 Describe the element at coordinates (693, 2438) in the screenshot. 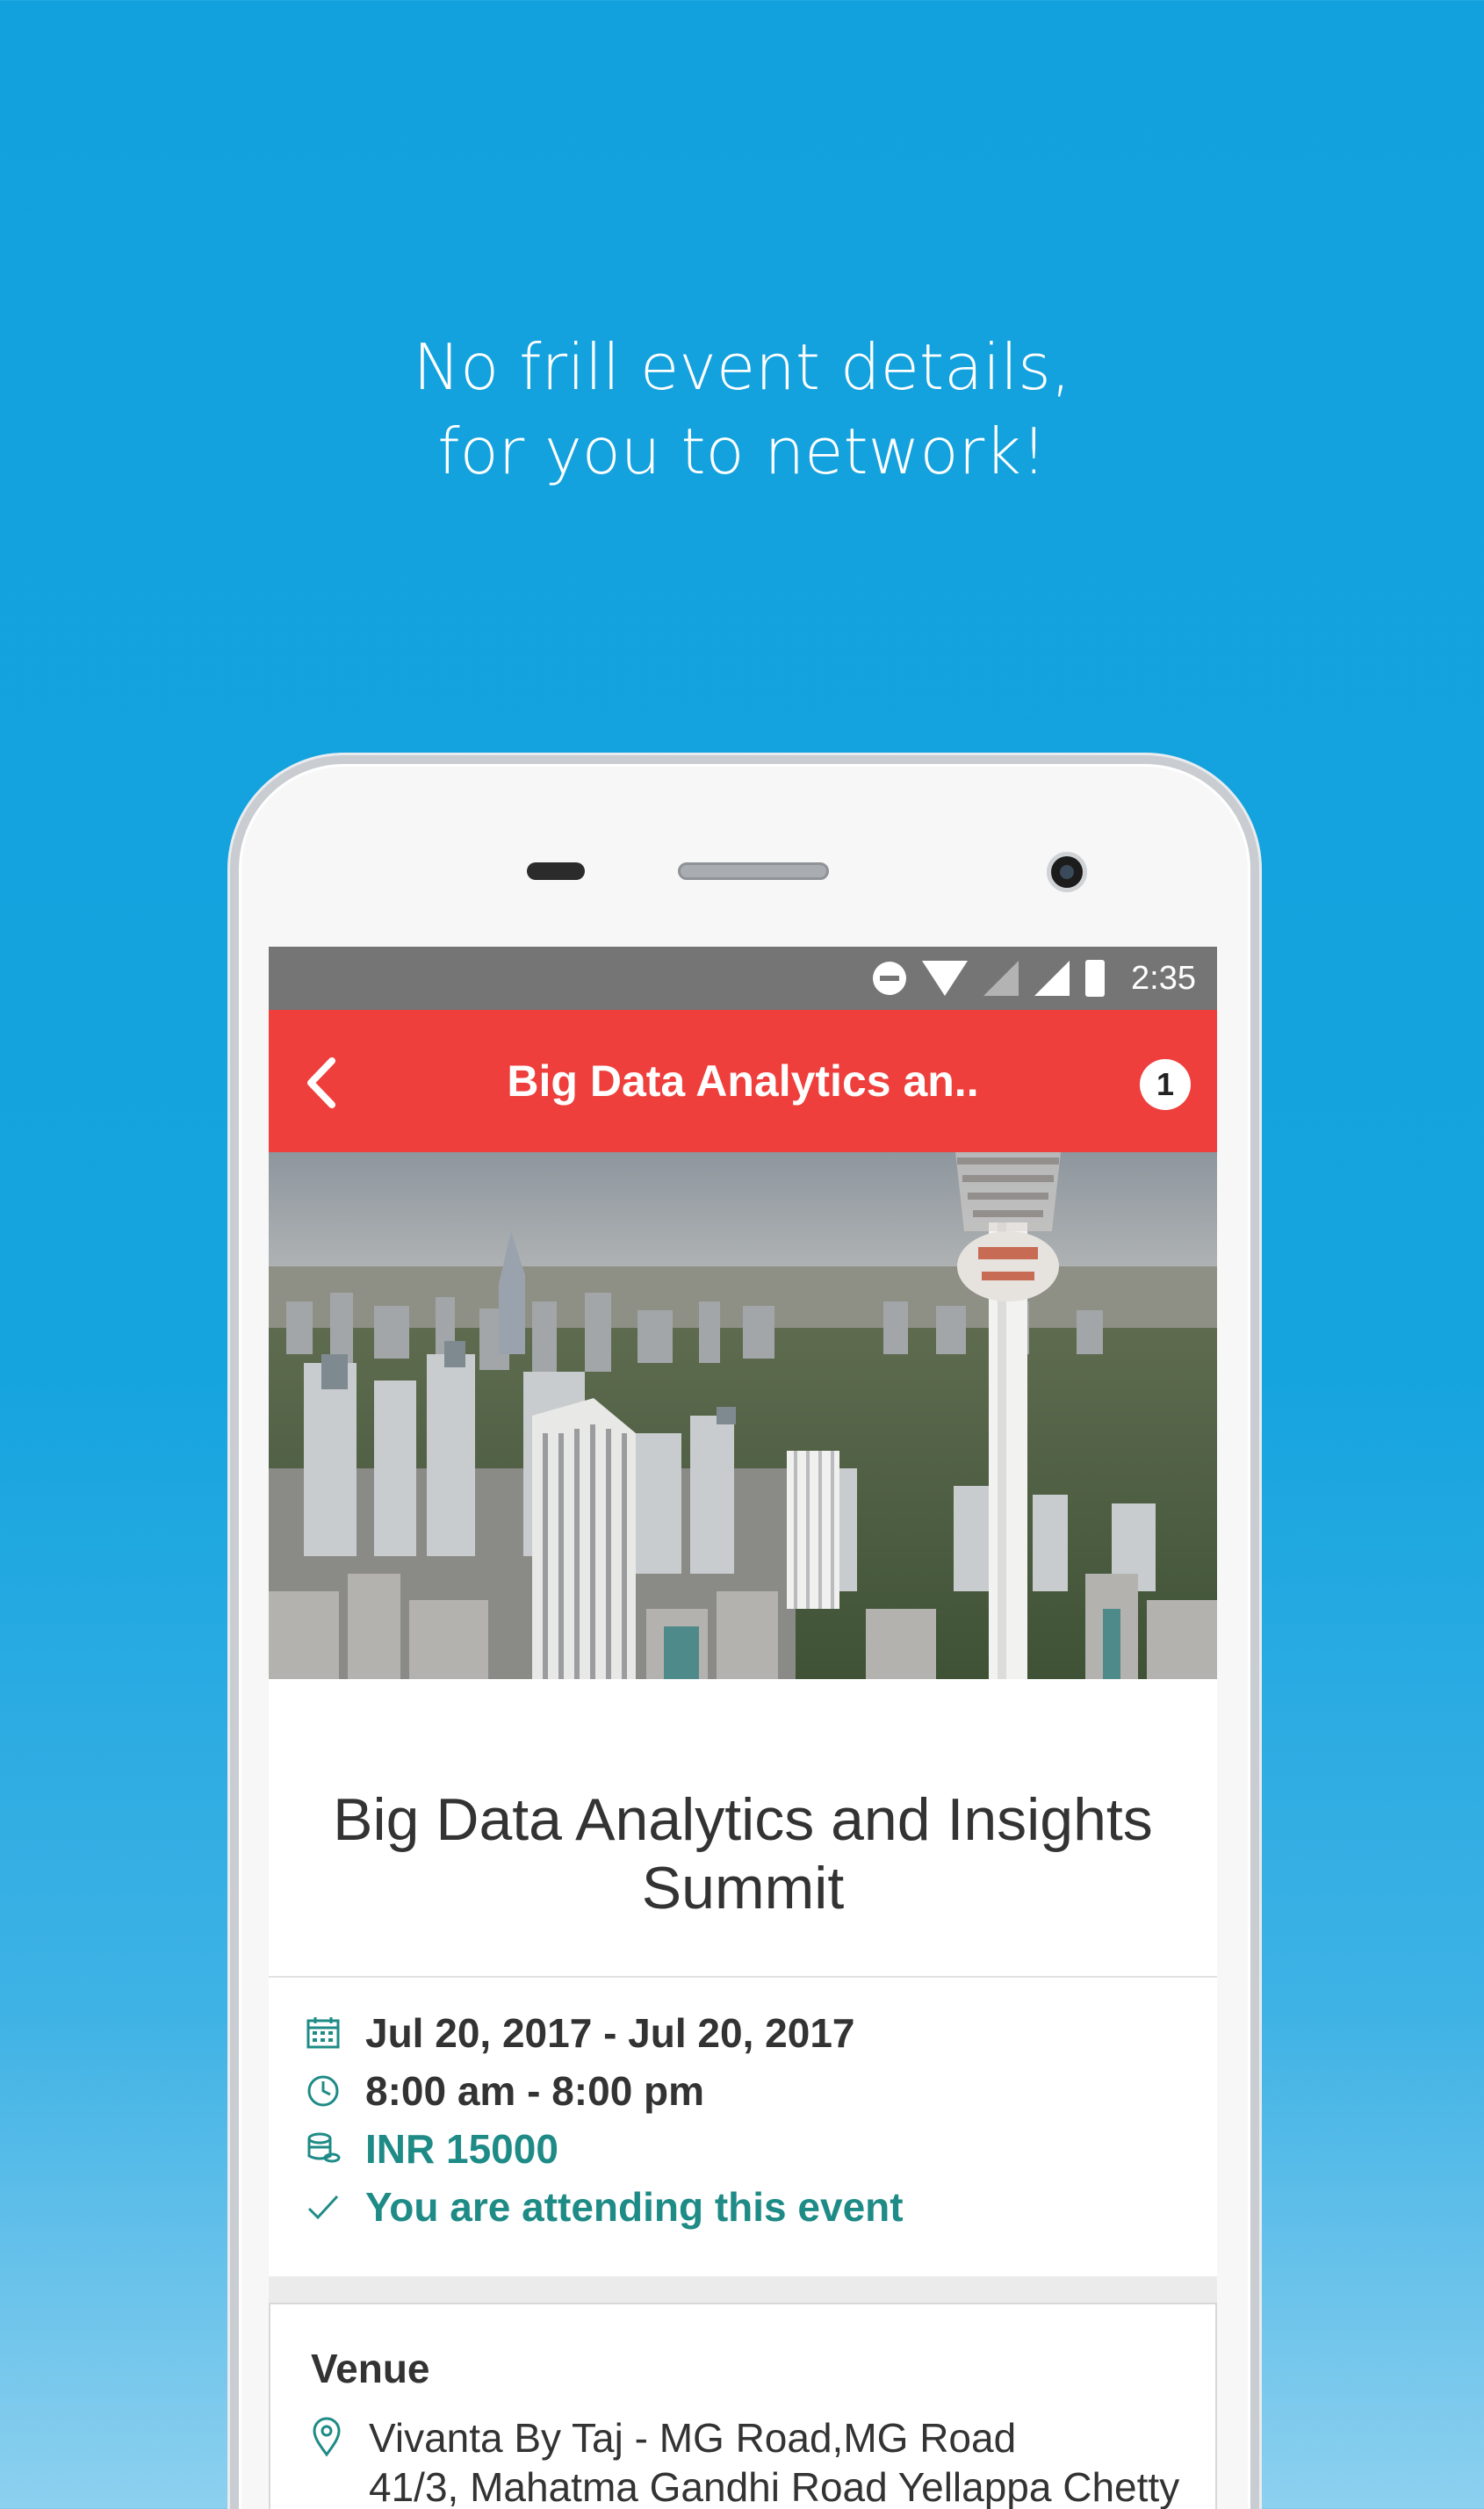

I see `venue-address-line-1: Vivanta By Taj - MG Road,MG Road` at that location.